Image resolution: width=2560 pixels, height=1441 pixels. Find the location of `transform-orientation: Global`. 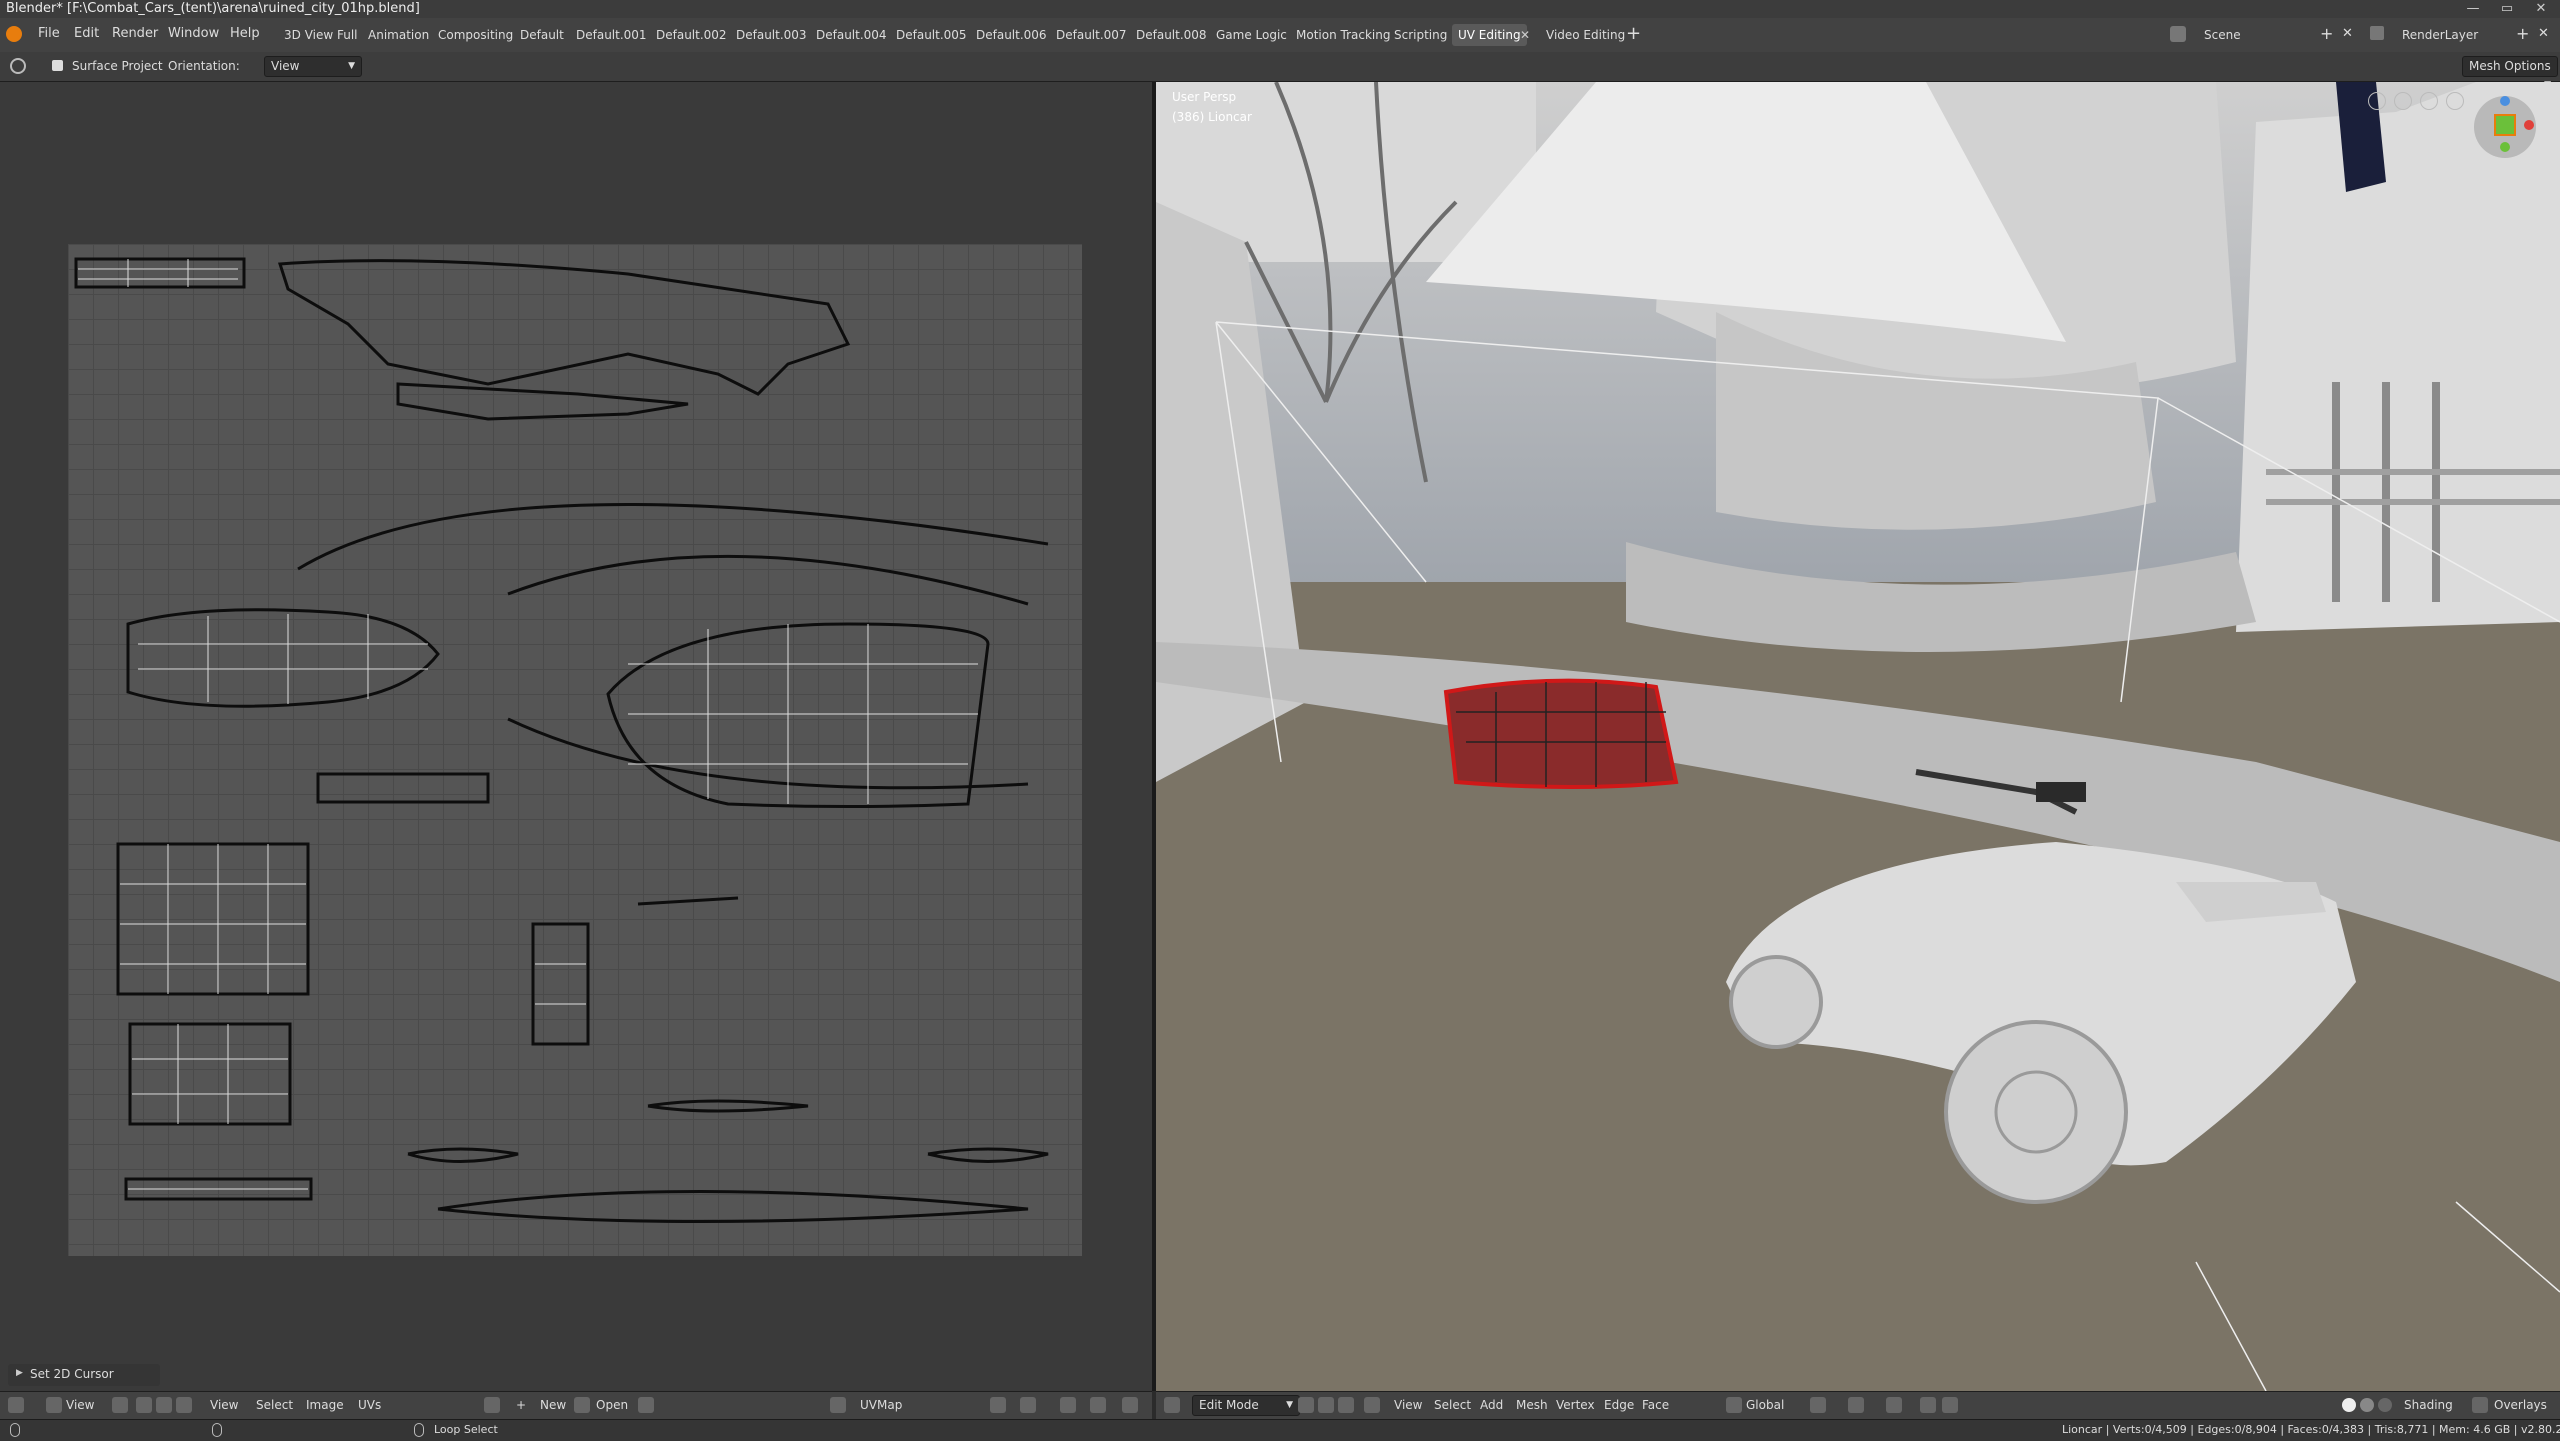

transform-orientation: Global is located at coordinates (1765, 1405).